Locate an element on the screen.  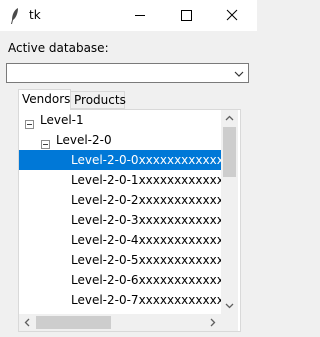
tree-row: Level-1 is located at coordinates (120, 120).